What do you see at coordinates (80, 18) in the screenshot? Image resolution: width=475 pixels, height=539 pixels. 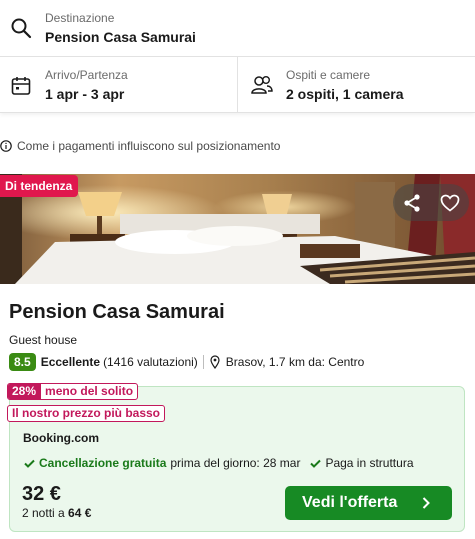 I see `destination-label: Destinazione` at bounding box center [80, 18].